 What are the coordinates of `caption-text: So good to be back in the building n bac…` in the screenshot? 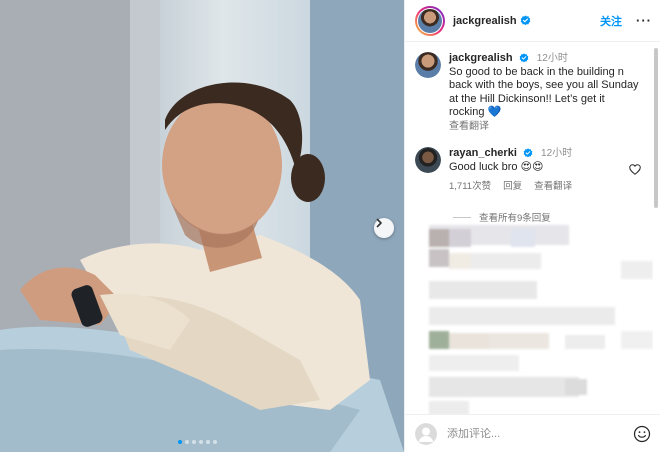 It's located at (544, 92).